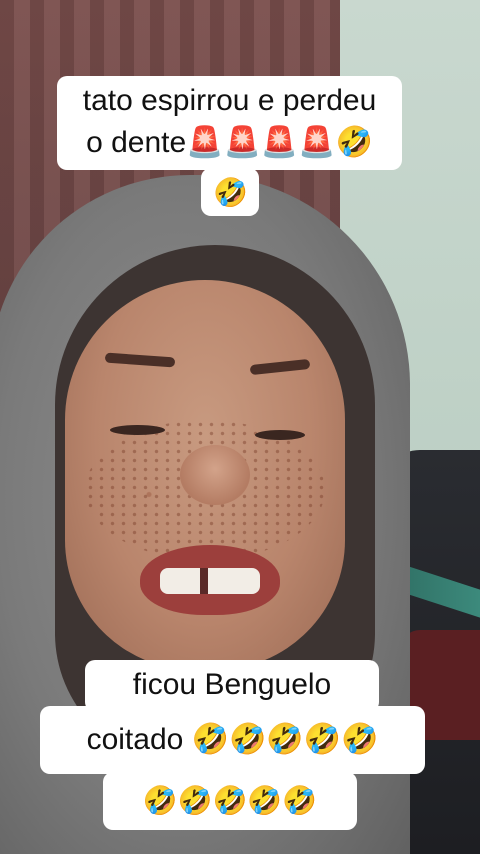  Describe the element at coordinates (210, 581) in the screenshot. I see `teeth-with-gap` at that location.